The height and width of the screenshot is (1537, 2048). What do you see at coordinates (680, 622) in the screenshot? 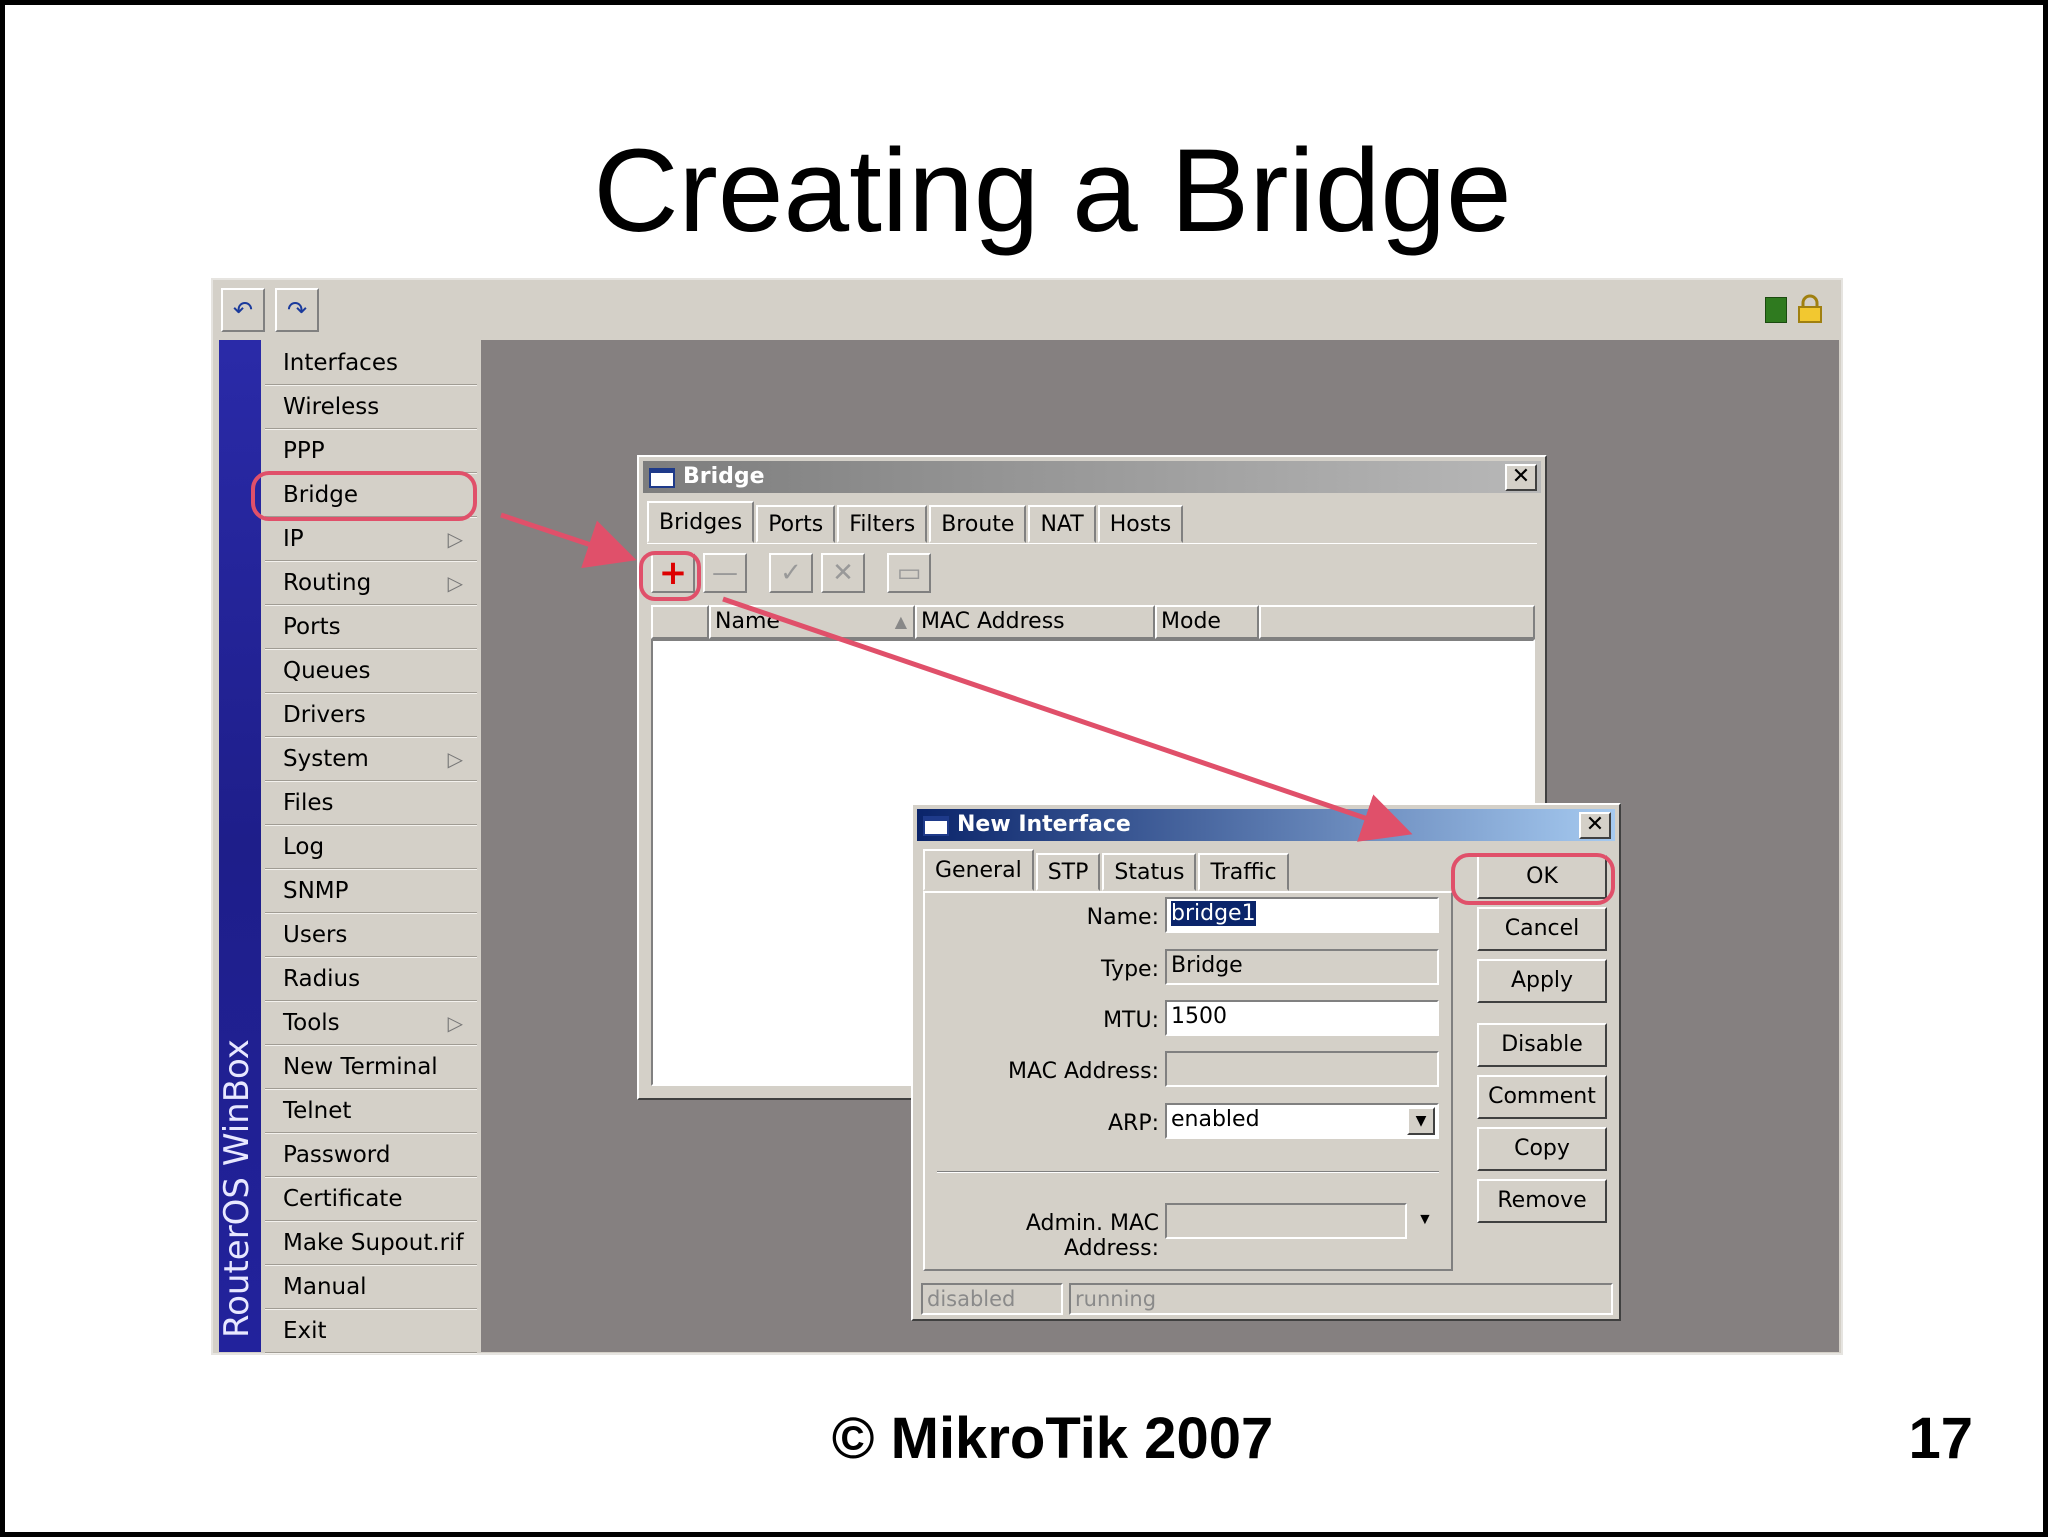
I see `column-flags` at bounding box center [680, 622].